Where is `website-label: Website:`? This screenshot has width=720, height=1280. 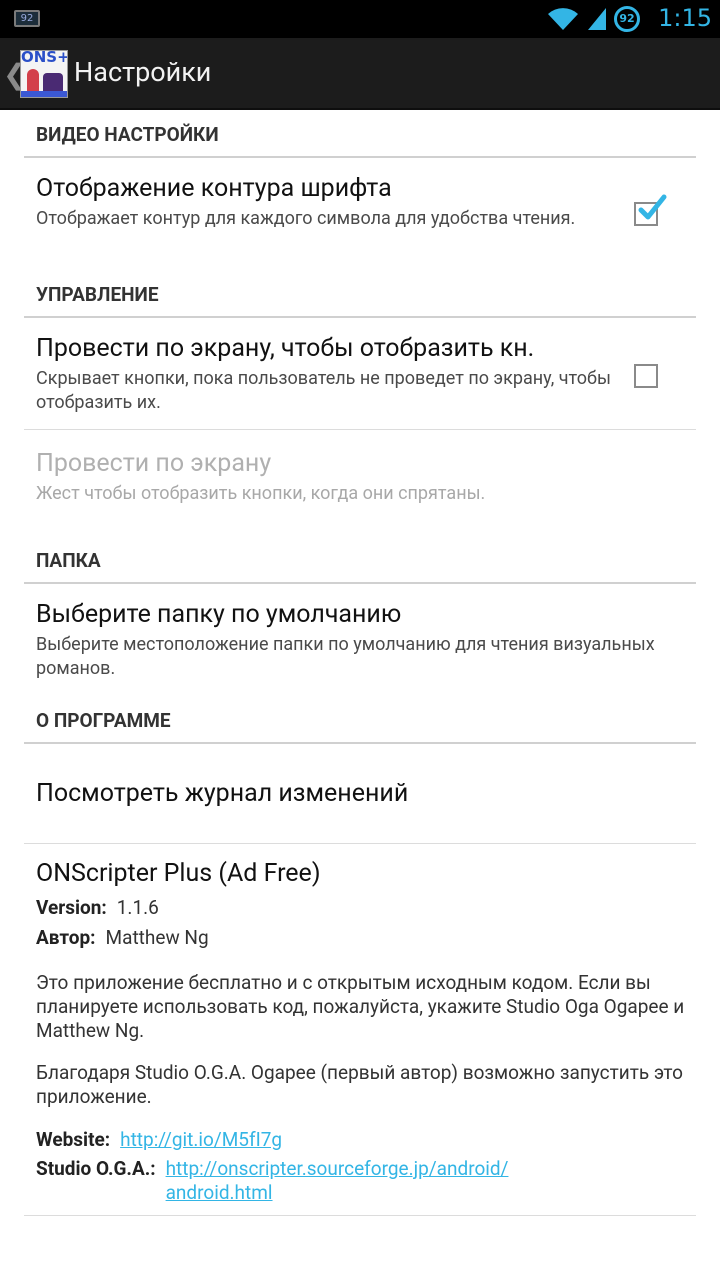
website-label: Website: is located at coordinates (73, 1139).